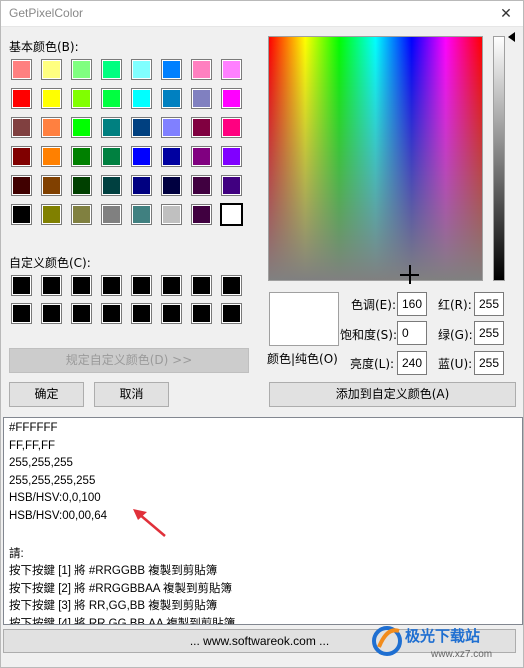 The width and height of the screenshot is (524, 668). Describe the element at coordinates (442, 636) in the screenshot. I see `watermark-brand-text: 极光下载站` at that location.